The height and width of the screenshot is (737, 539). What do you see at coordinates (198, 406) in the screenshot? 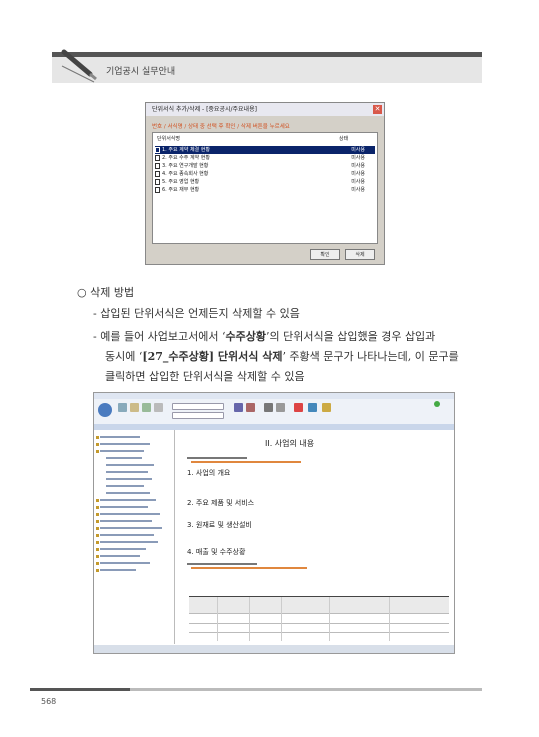
I see `font-select` at bounding box center [198, 406].